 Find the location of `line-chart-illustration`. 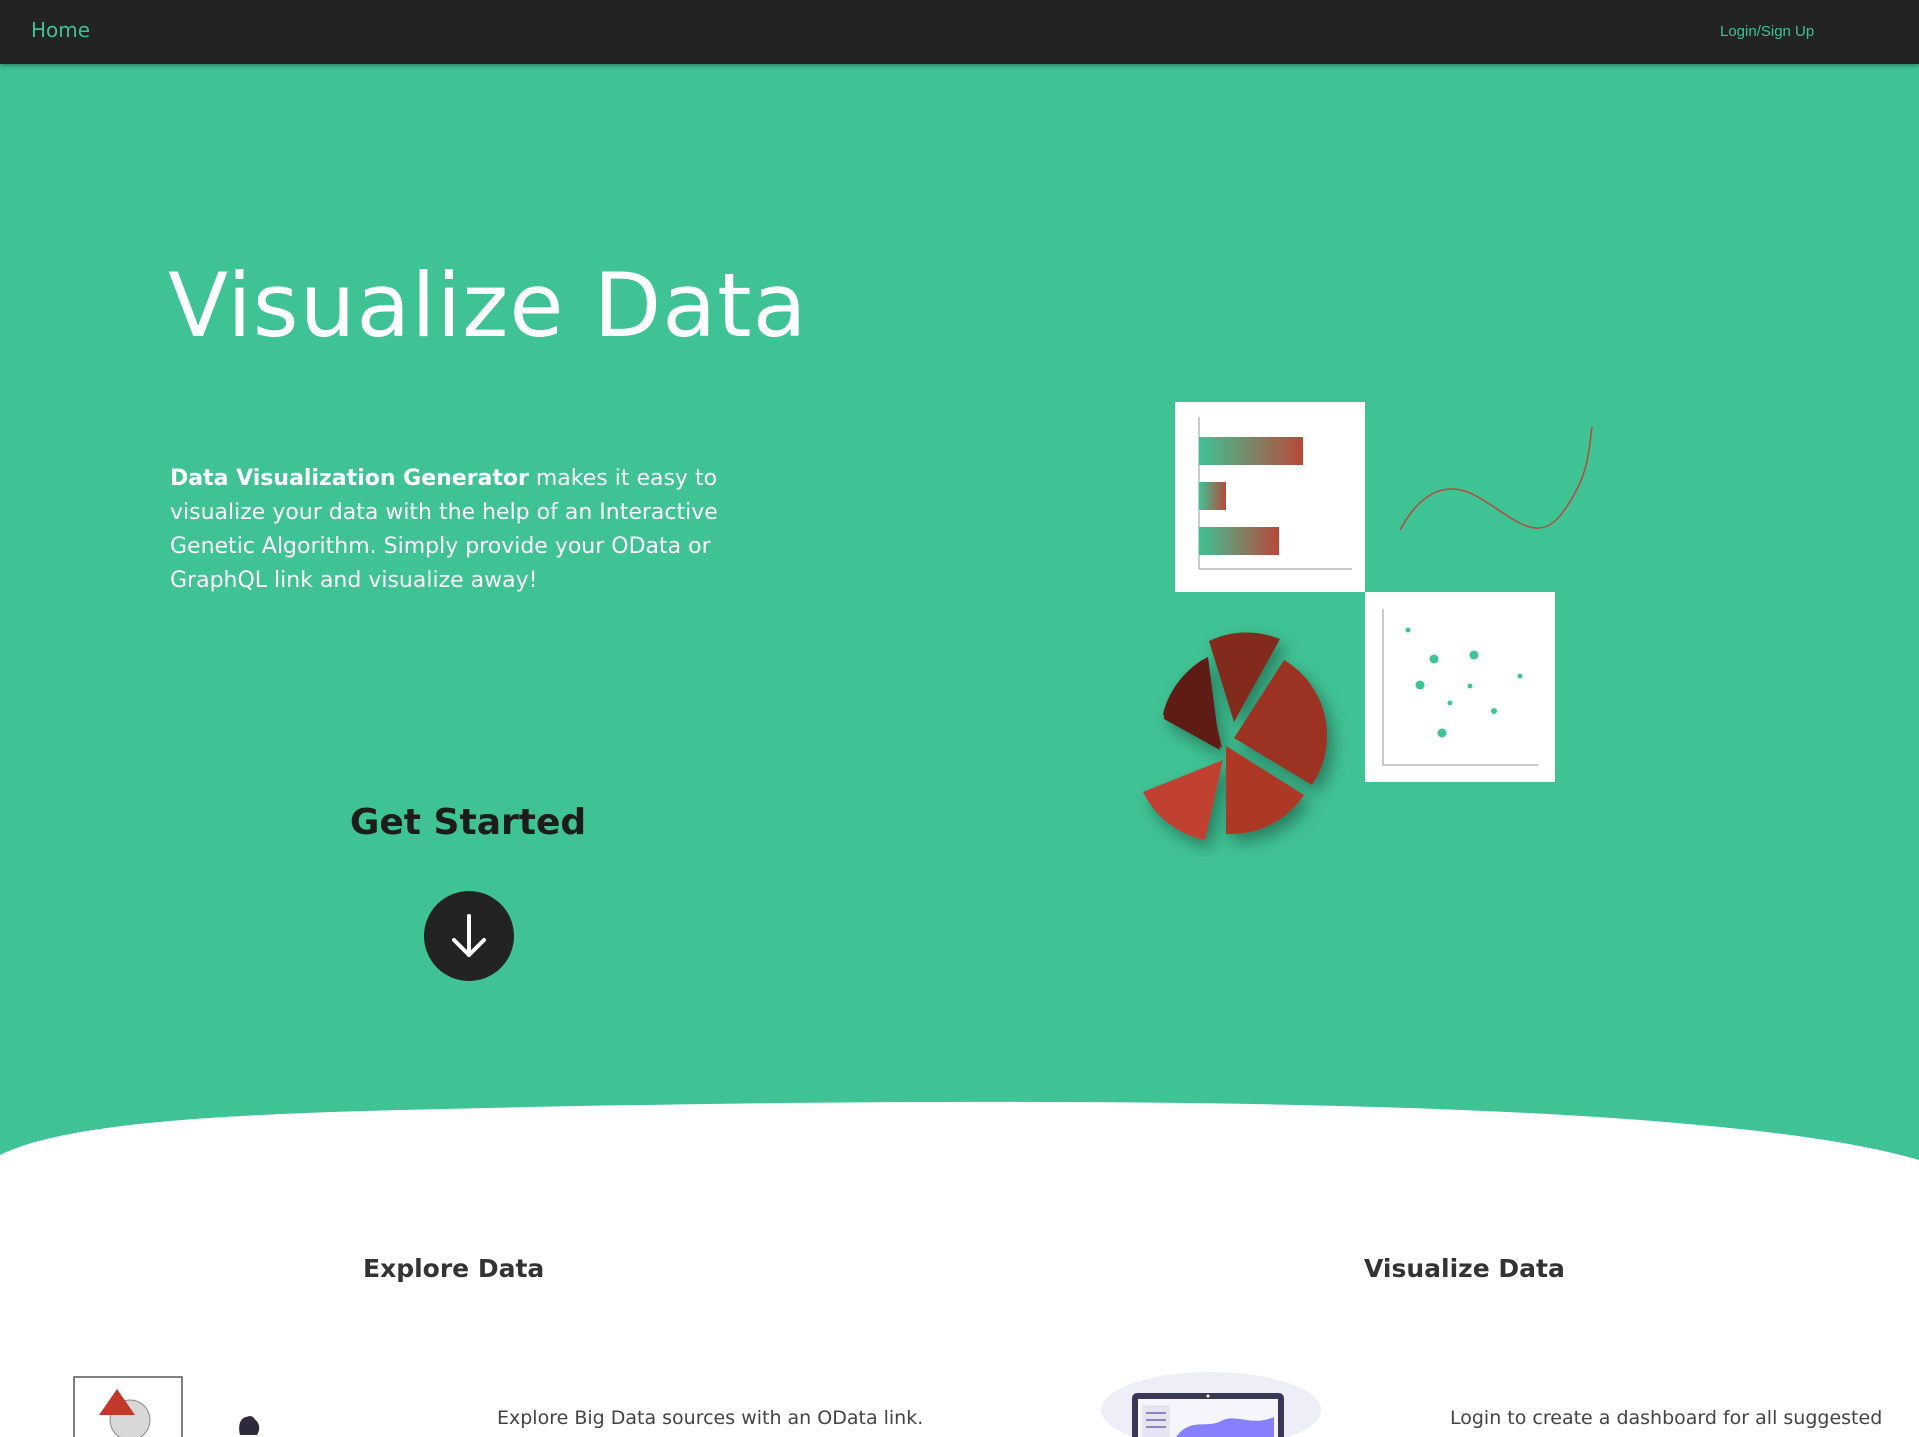

line-chart-illustration is located at coordinates (1496, 478).